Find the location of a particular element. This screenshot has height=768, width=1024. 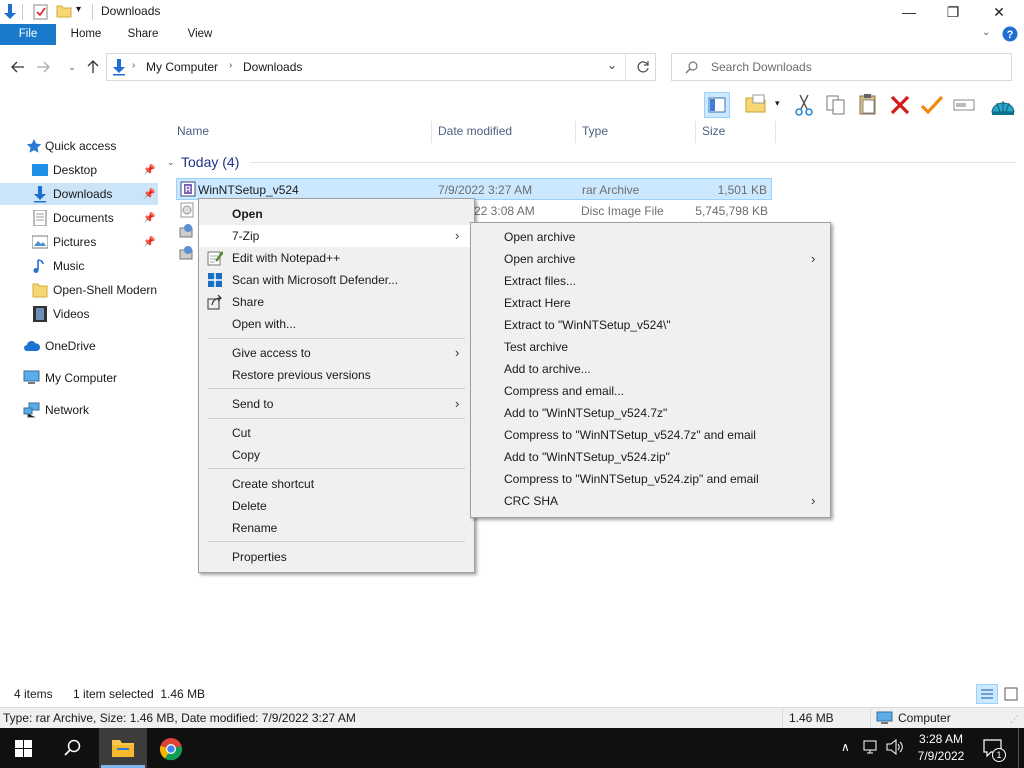

submenu-item-extract-here: Extract Here is located at coordinates (650, 303).